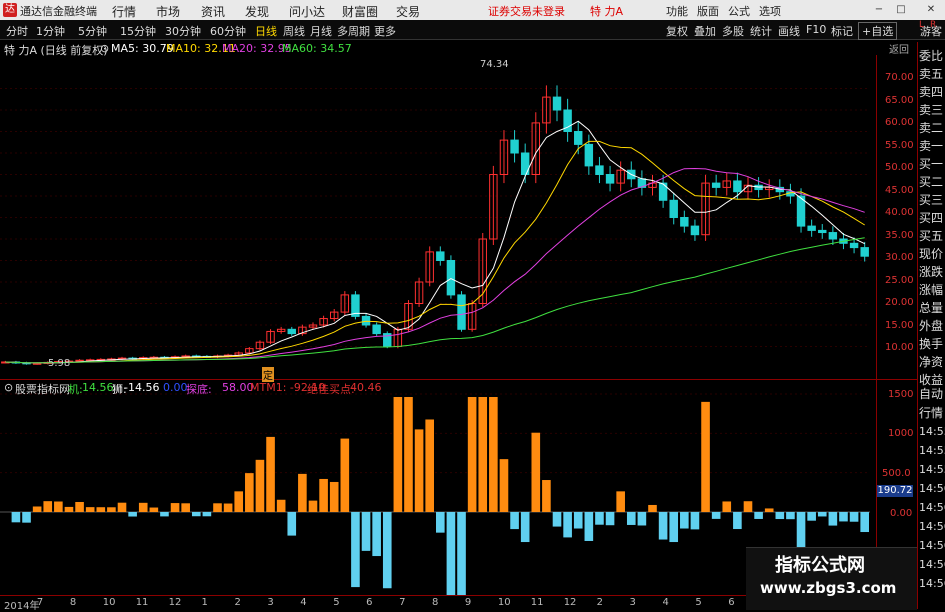 This screenshot has width=945, height=612. What do you see at coordinates (17, 31) in the screenshot?
I see `period-fenshi: 分时` at bounding box center [17, 31].